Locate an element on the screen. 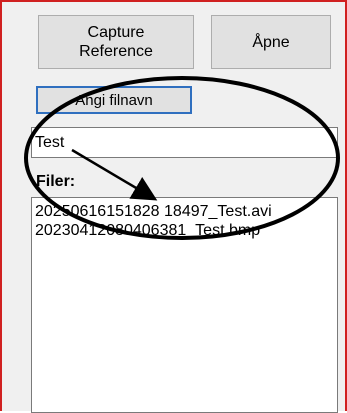 The height and width of the screenshot is (413, 347). capture-button-line2: Reference is located at coordinates (116, 51).